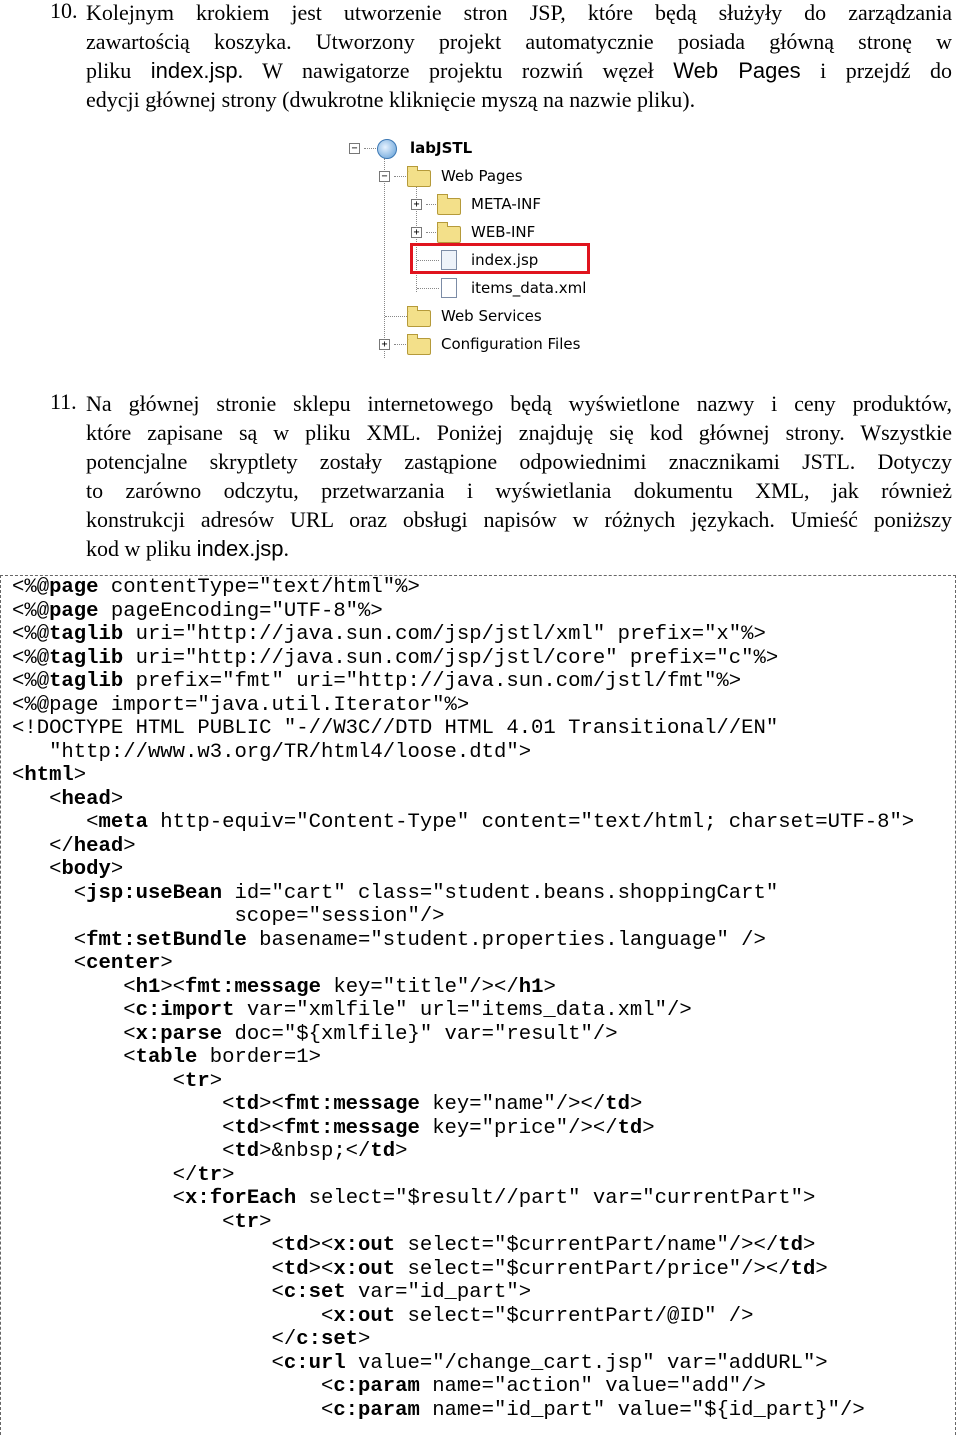 The width and height of the screenshot is (960, 1435). Describe the element at coordinates (478, 706) in the screenshot. I see `code-line: <%@page import="java.util.Iterator"%>` at that location.